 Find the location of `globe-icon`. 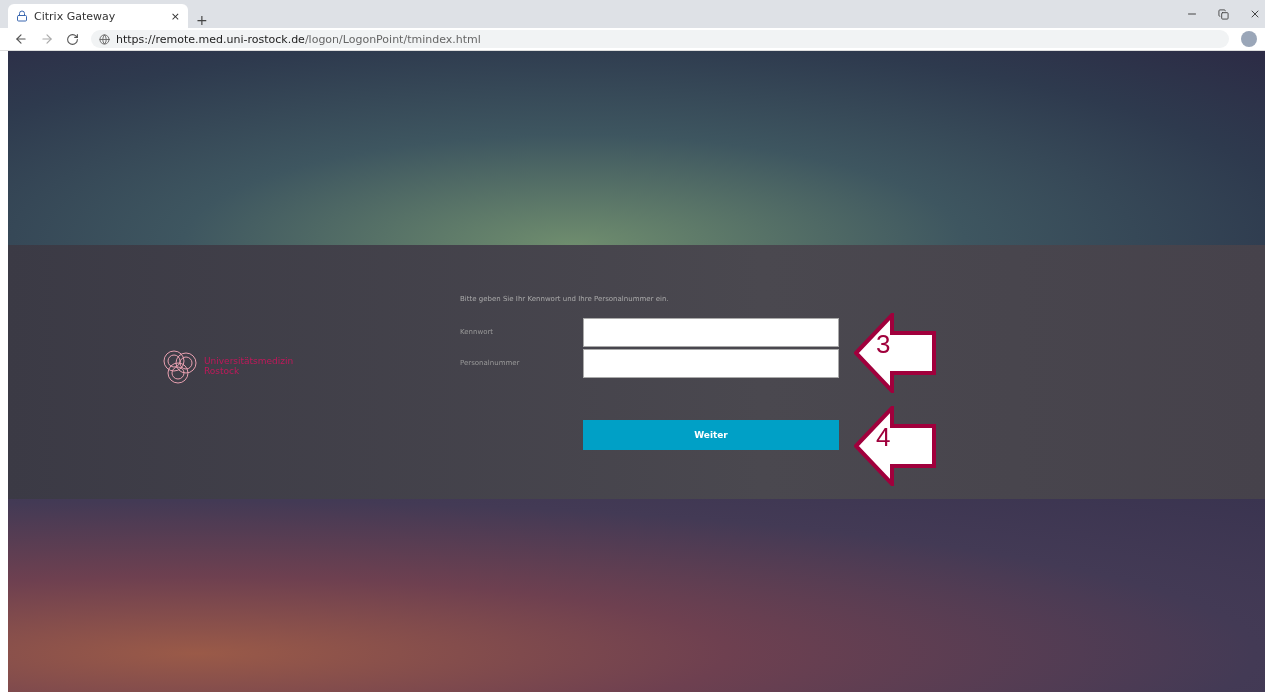

globe-icon is located at coordinates (104, 39).